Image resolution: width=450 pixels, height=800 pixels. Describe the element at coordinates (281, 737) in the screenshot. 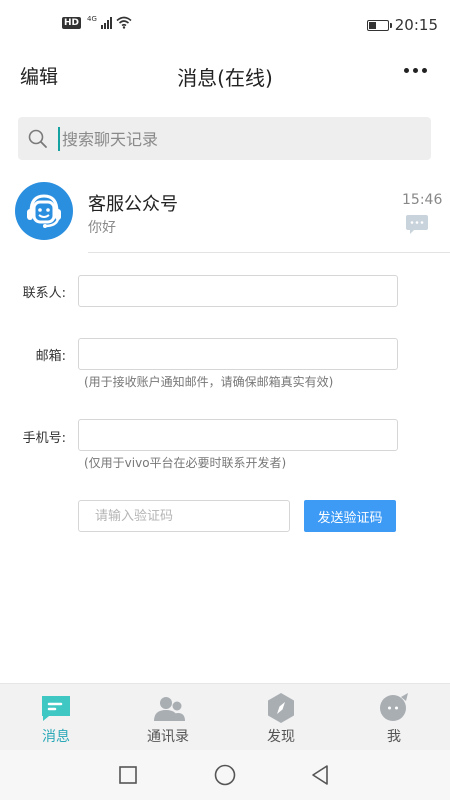

I see `tab-discover-label: 发现` at that location.